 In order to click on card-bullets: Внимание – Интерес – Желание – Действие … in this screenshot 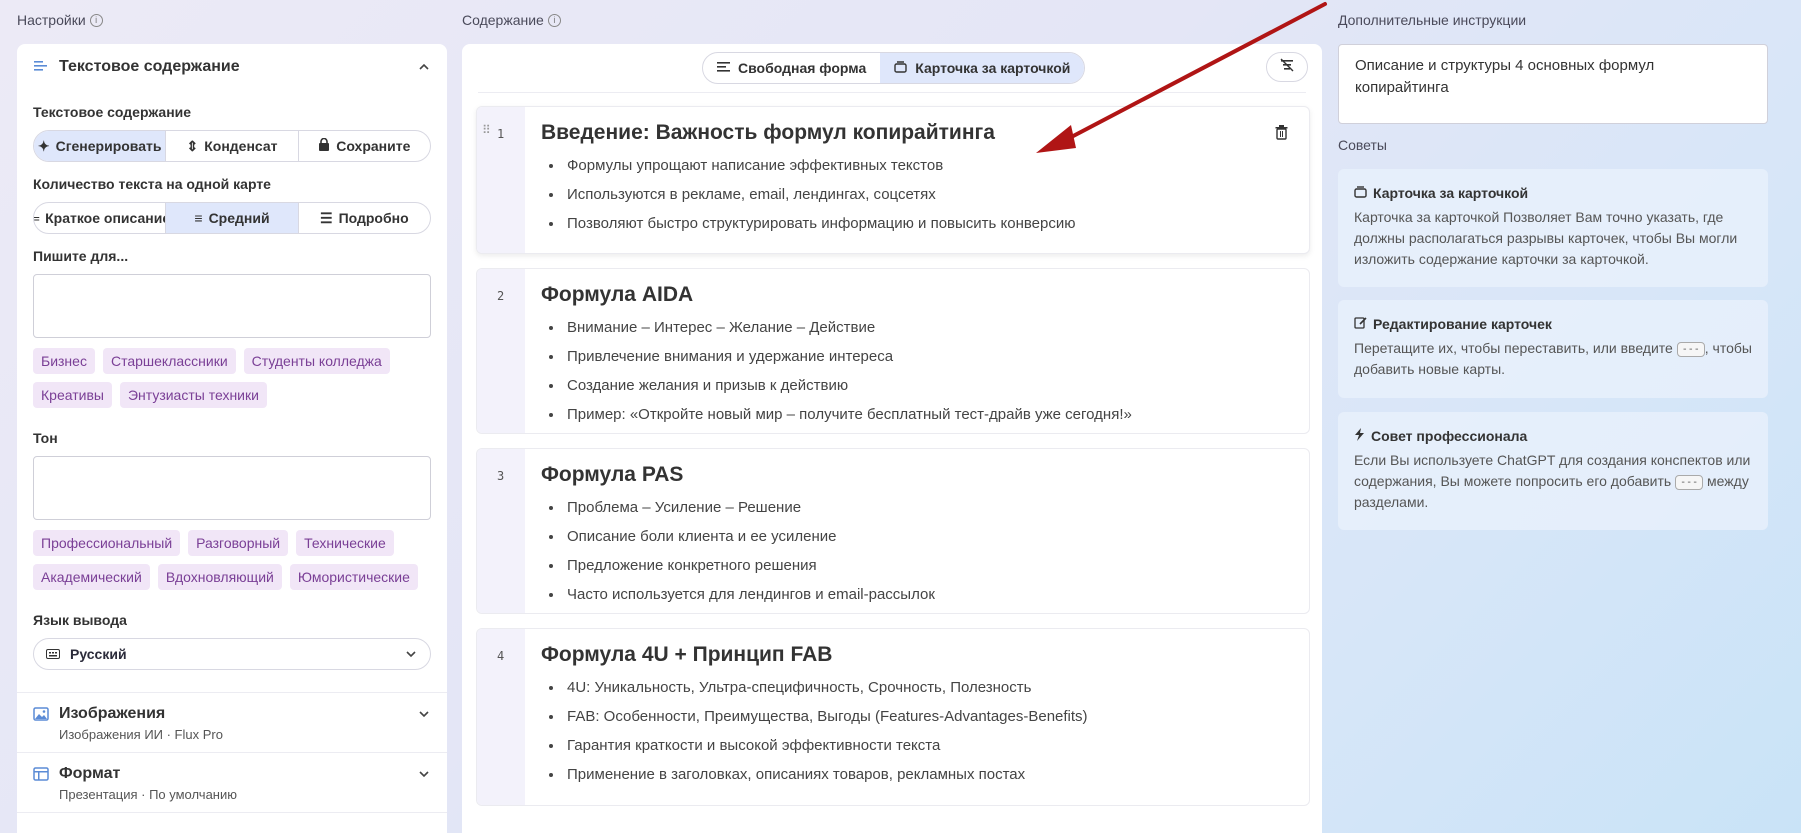, I will do `click(917, 371)`.